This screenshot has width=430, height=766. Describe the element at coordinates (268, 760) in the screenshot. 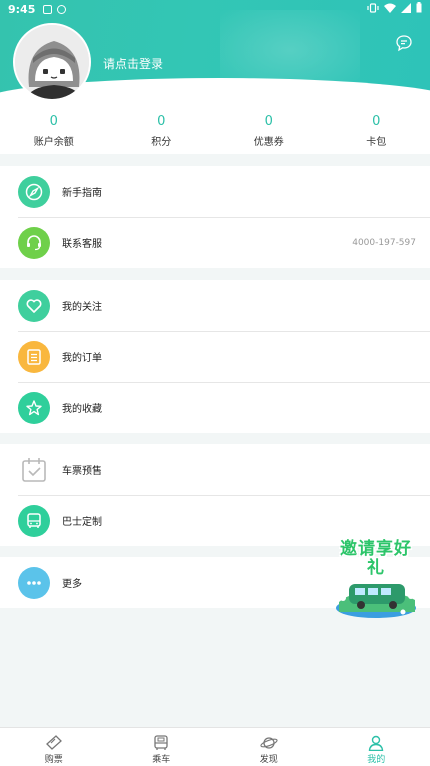

I see `tab-label: 发现` at that location.